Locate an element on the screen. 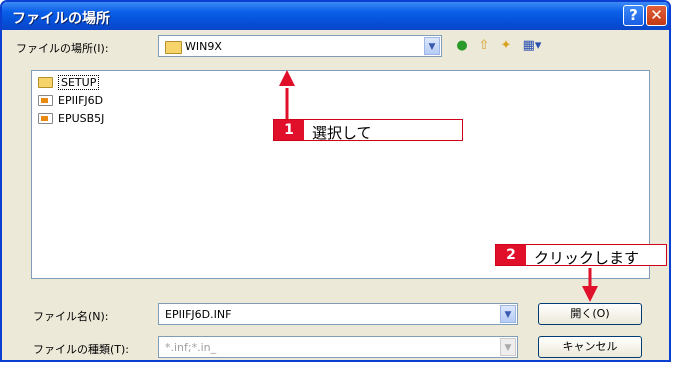 The height and width of the screenshot is (365, 674). annotation-callout-1: 1 選択して is located at coordinates (368, 130).